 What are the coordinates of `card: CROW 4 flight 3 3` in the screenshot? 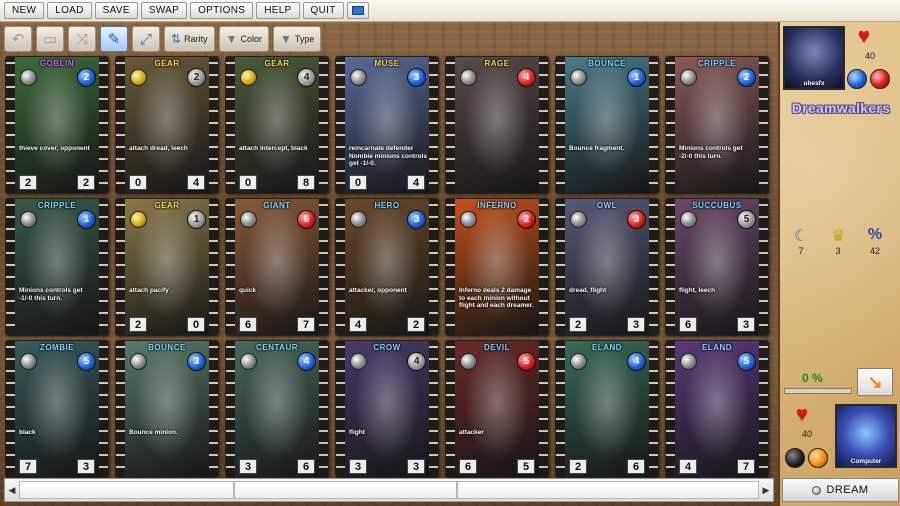 It's located at (387, 409).